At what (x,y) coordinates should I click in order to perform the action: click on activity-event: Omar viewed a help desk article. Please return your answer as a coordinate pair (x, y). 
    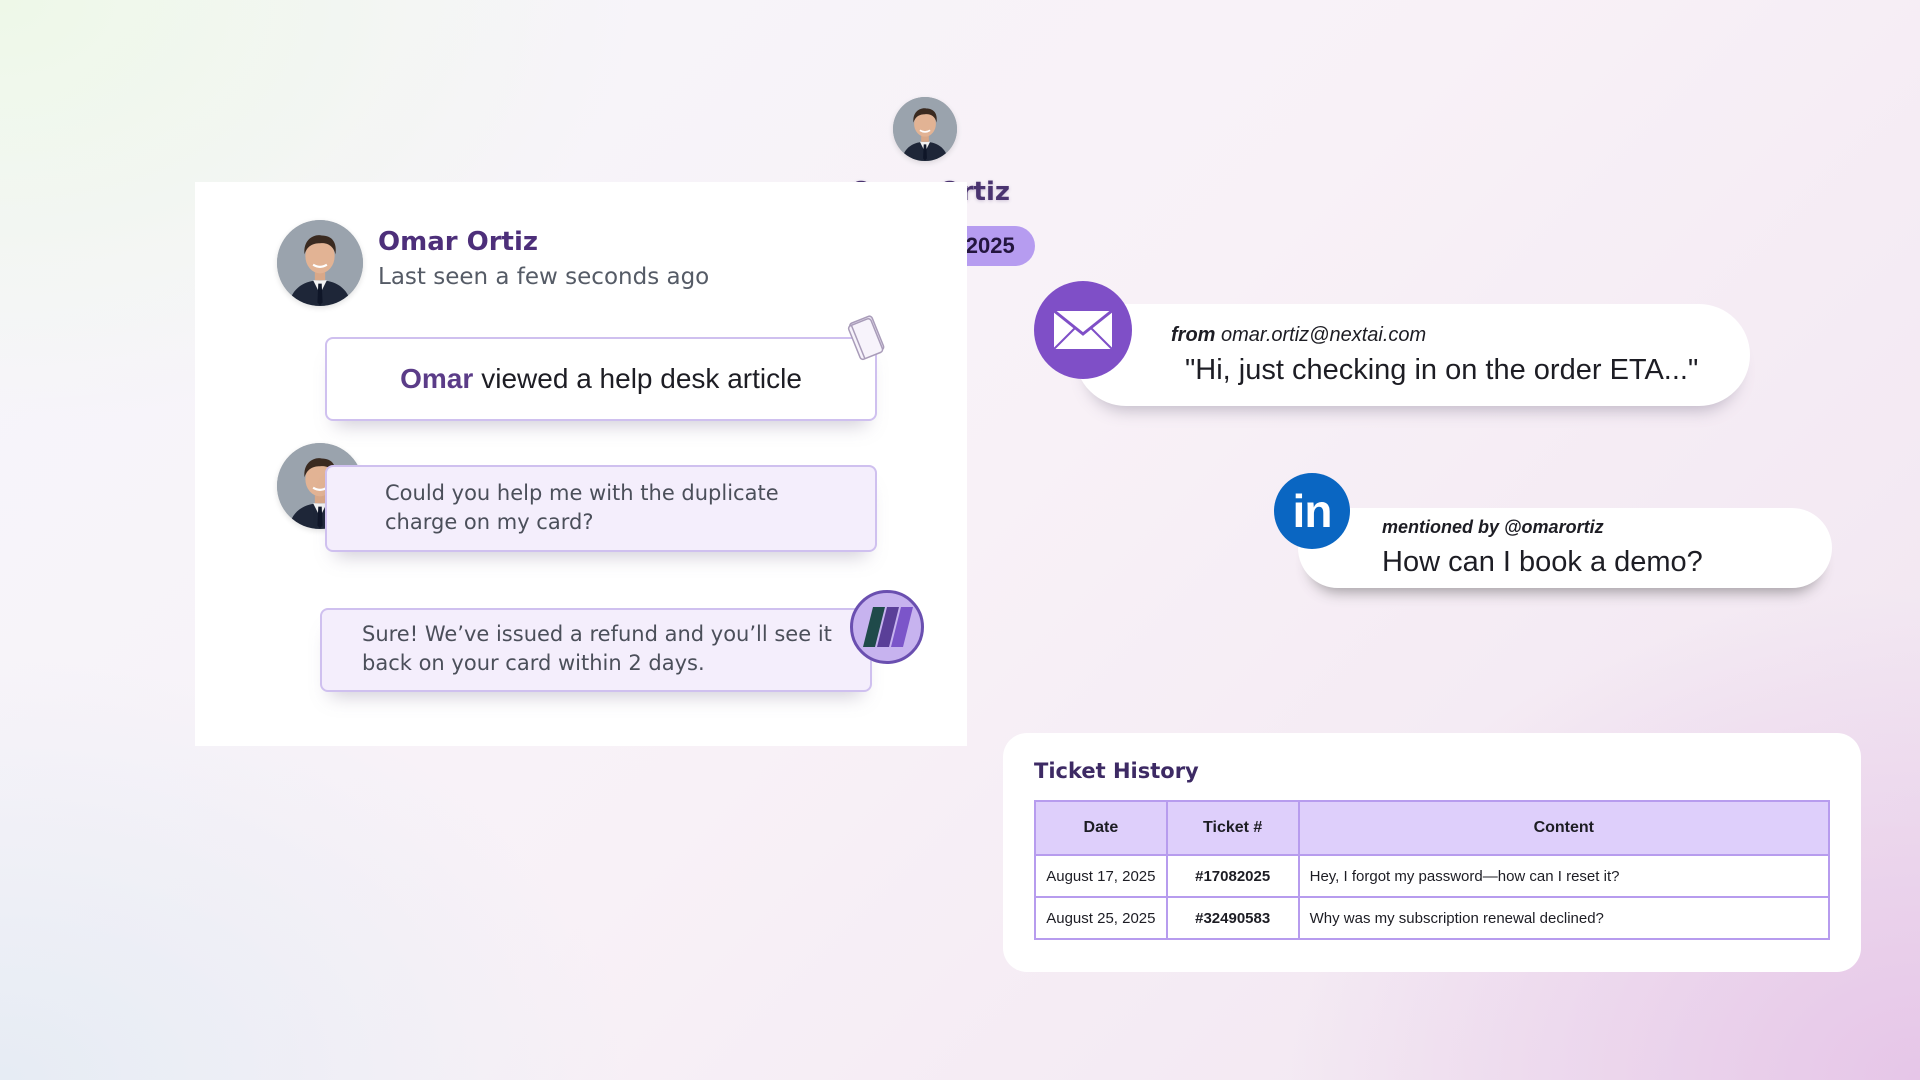
    Looking at the image, I should click on (601, 379).